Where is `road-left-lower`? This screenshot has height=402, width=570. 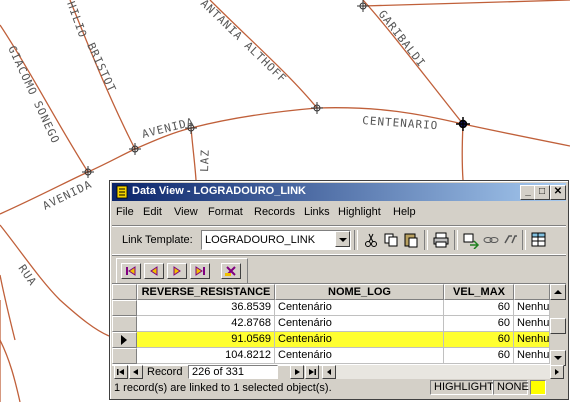 road-left-lower is located at coordinates (10, 370).